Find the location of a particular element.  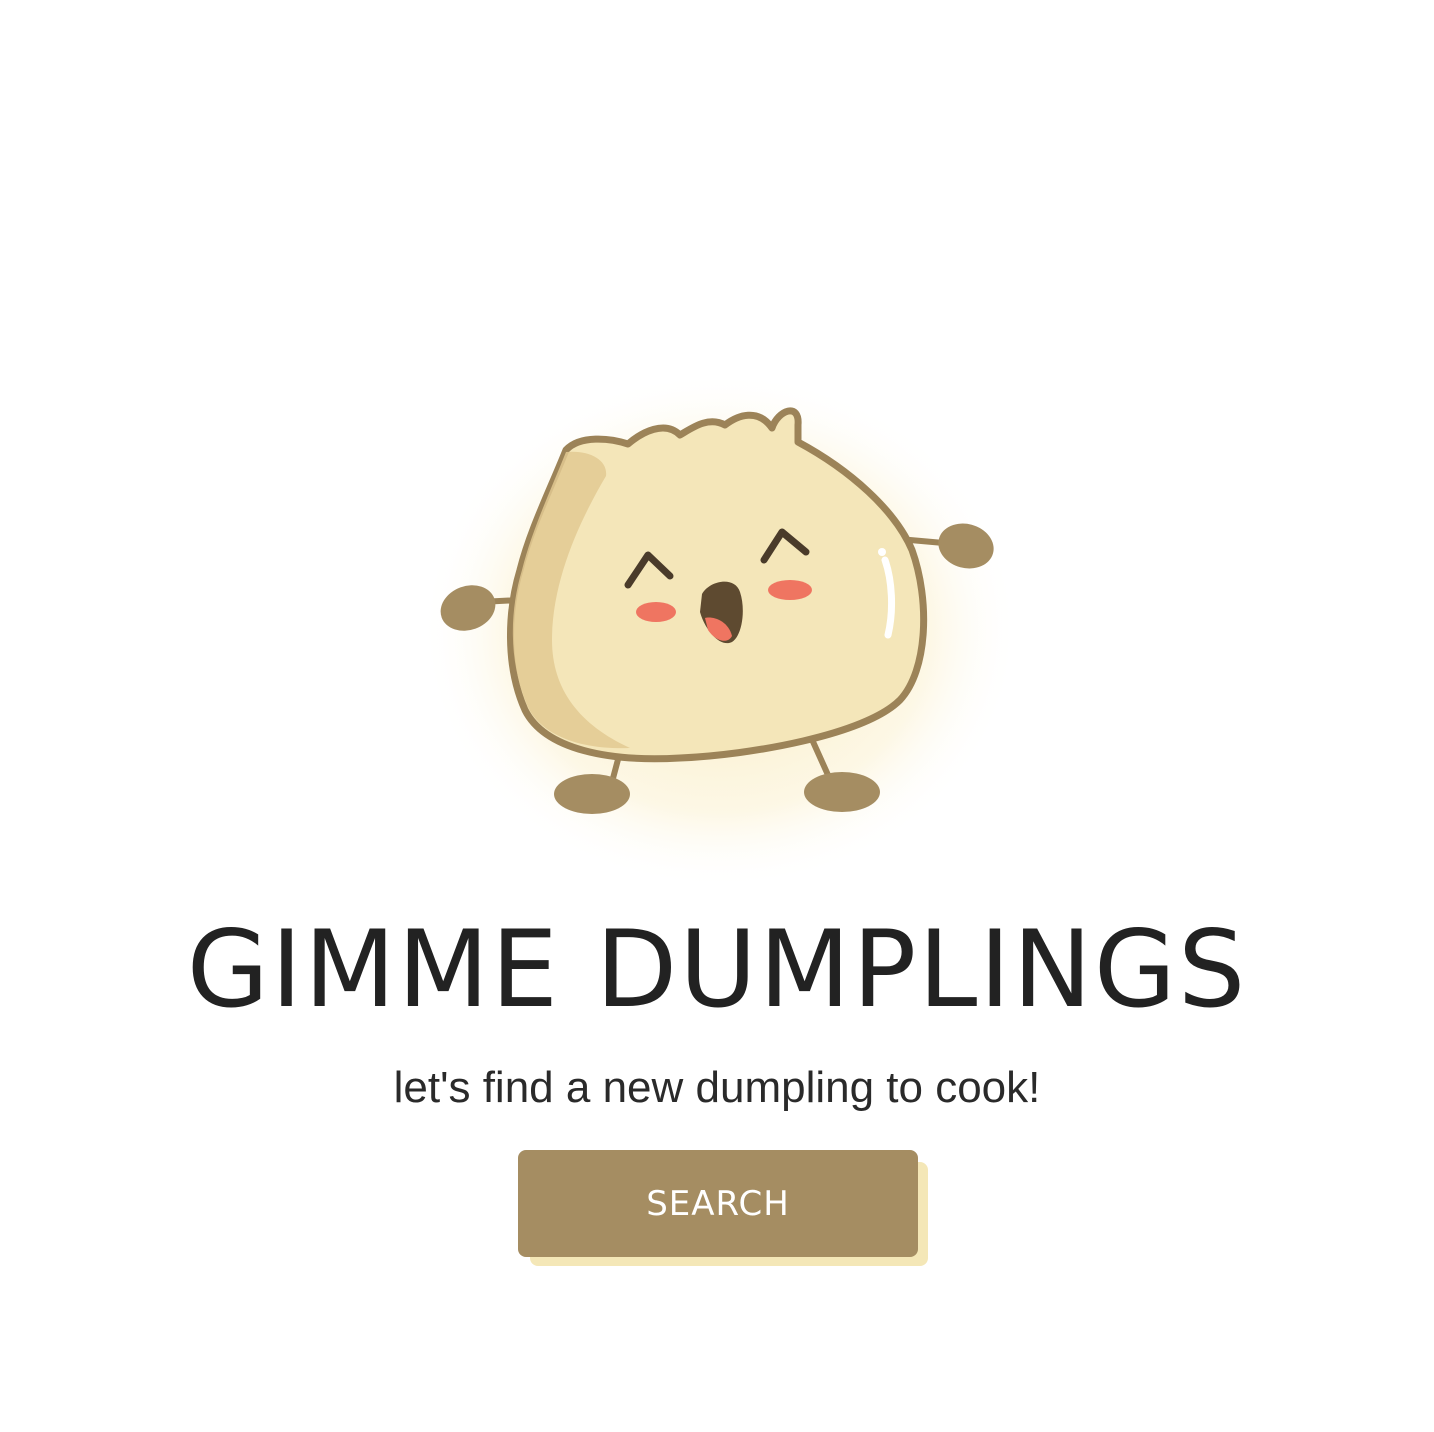

search-button: SEARCH is located at coordinates (718, 1203).